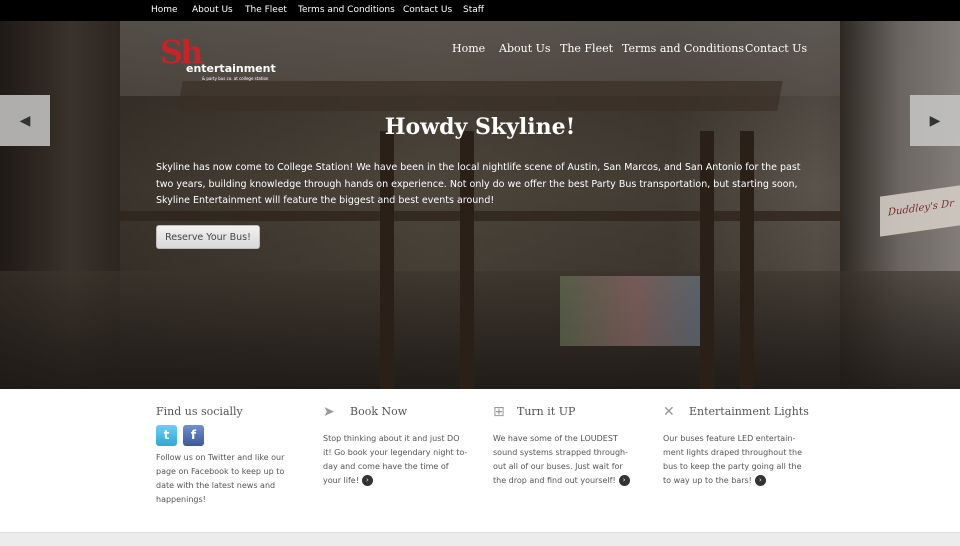 The width and height of the screenshot is (960, 546). I want to click on footer-strip, so click(480, 539).